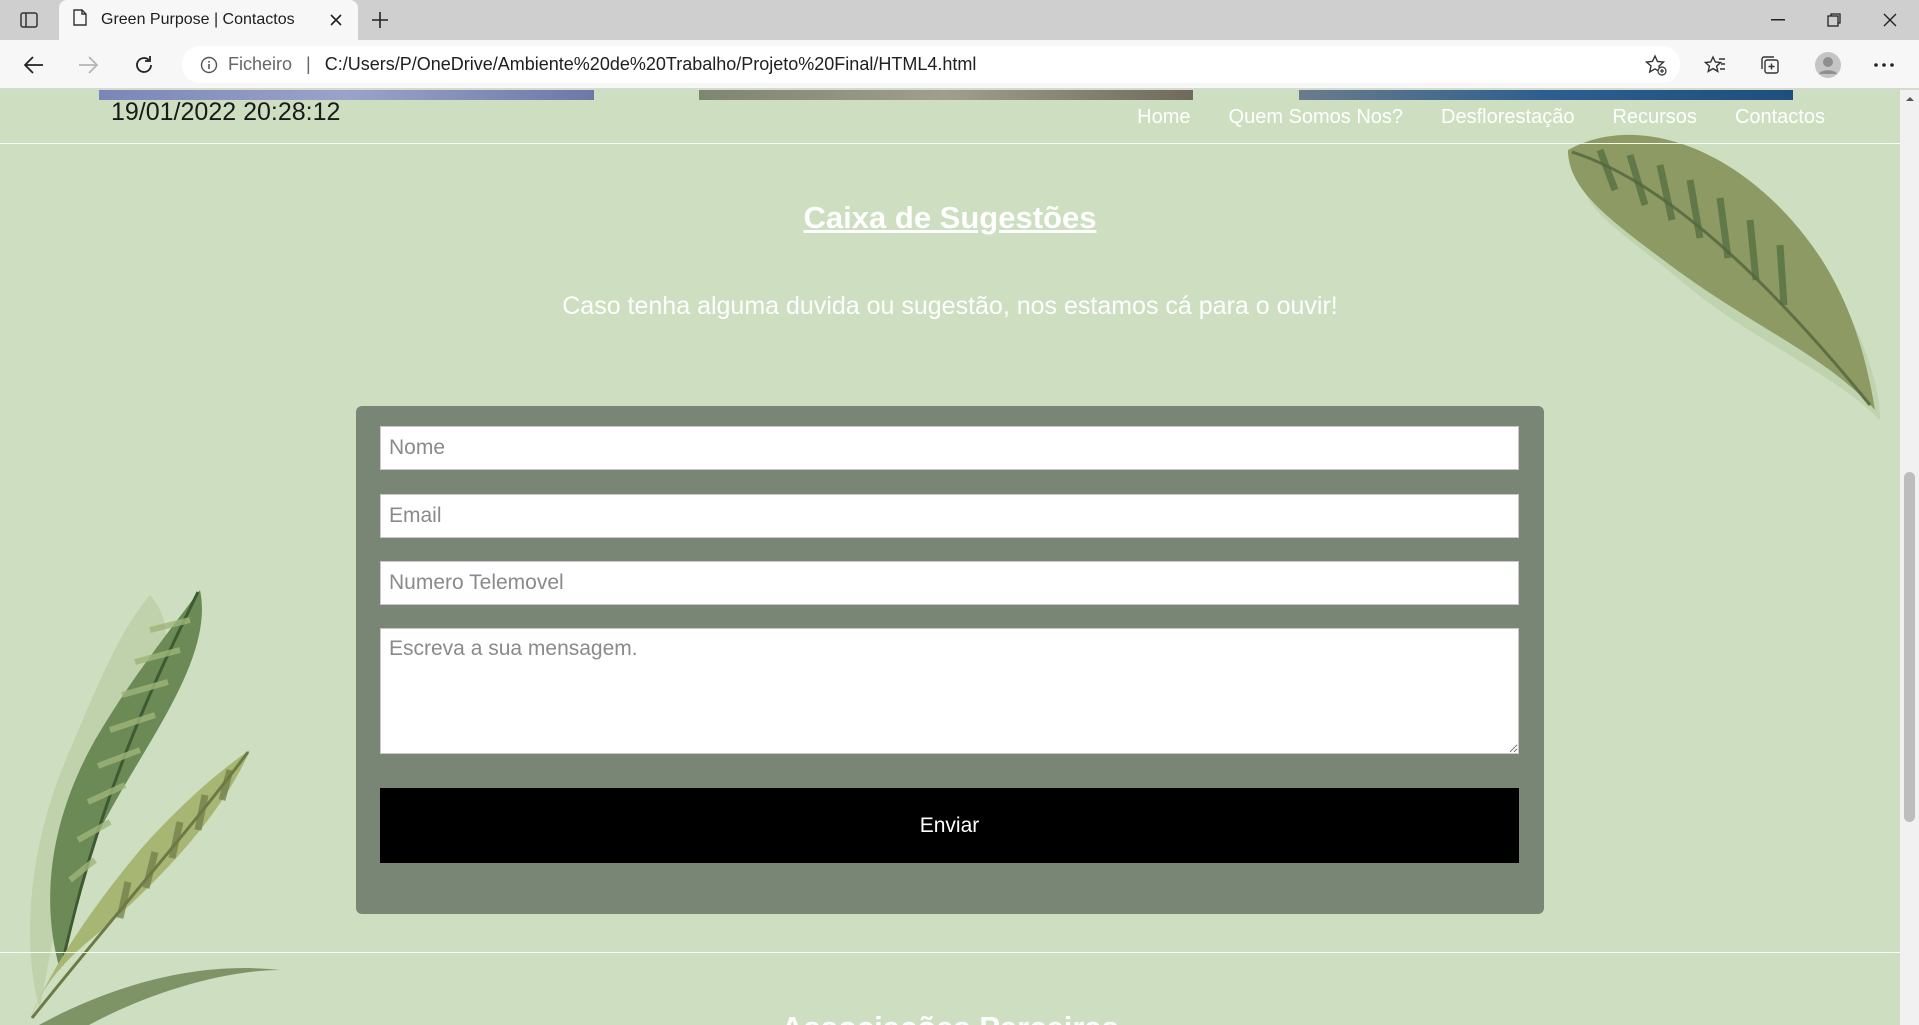 The image size is (1919, 1025). I want to click on suggestions-title: Caixa de Sugestões, so click(950, 217).